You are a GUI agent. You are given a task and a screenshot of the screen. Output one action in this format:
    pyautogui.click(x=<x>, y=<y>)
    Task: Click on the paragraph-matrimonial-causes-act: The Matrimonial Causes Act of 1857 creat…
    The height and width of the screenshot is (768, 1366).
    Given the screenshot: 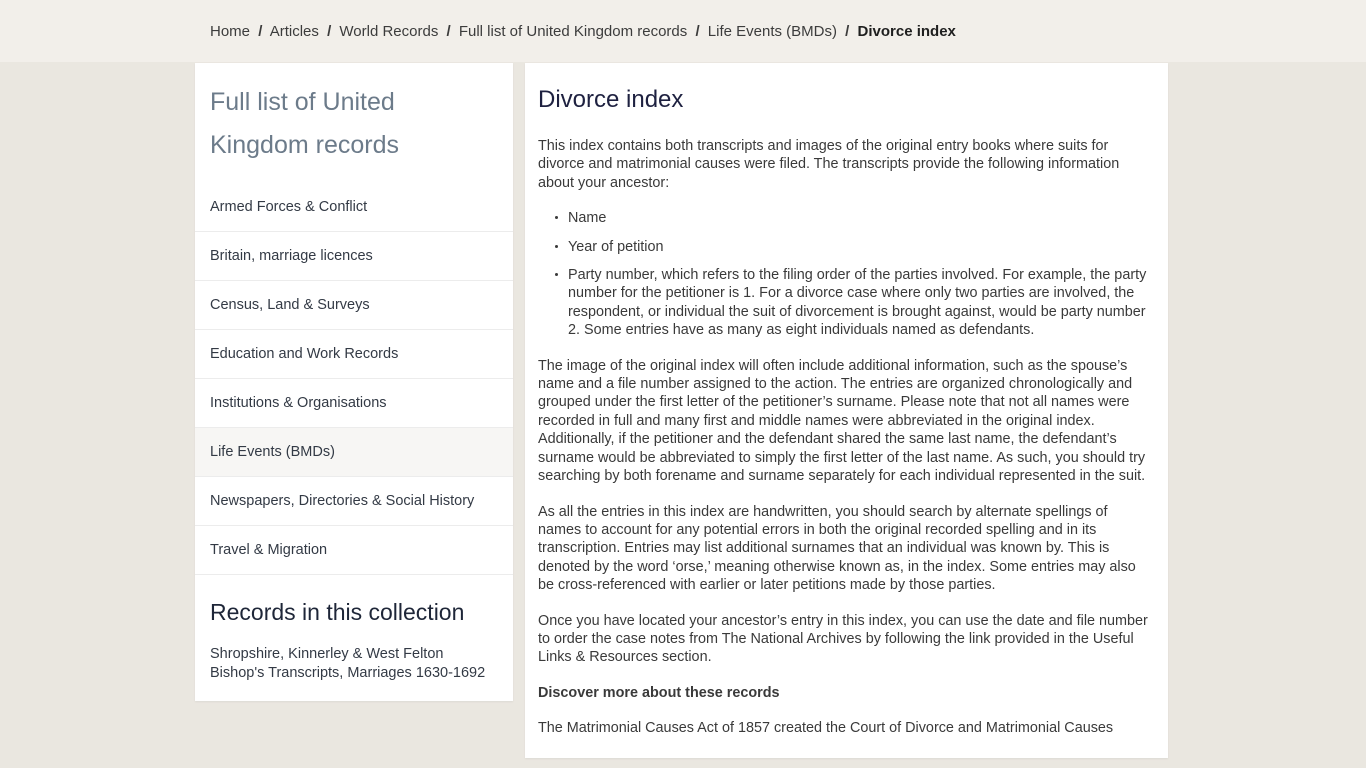 What is the action you would take?
    pyautogui.click(x=826, y=728)
    